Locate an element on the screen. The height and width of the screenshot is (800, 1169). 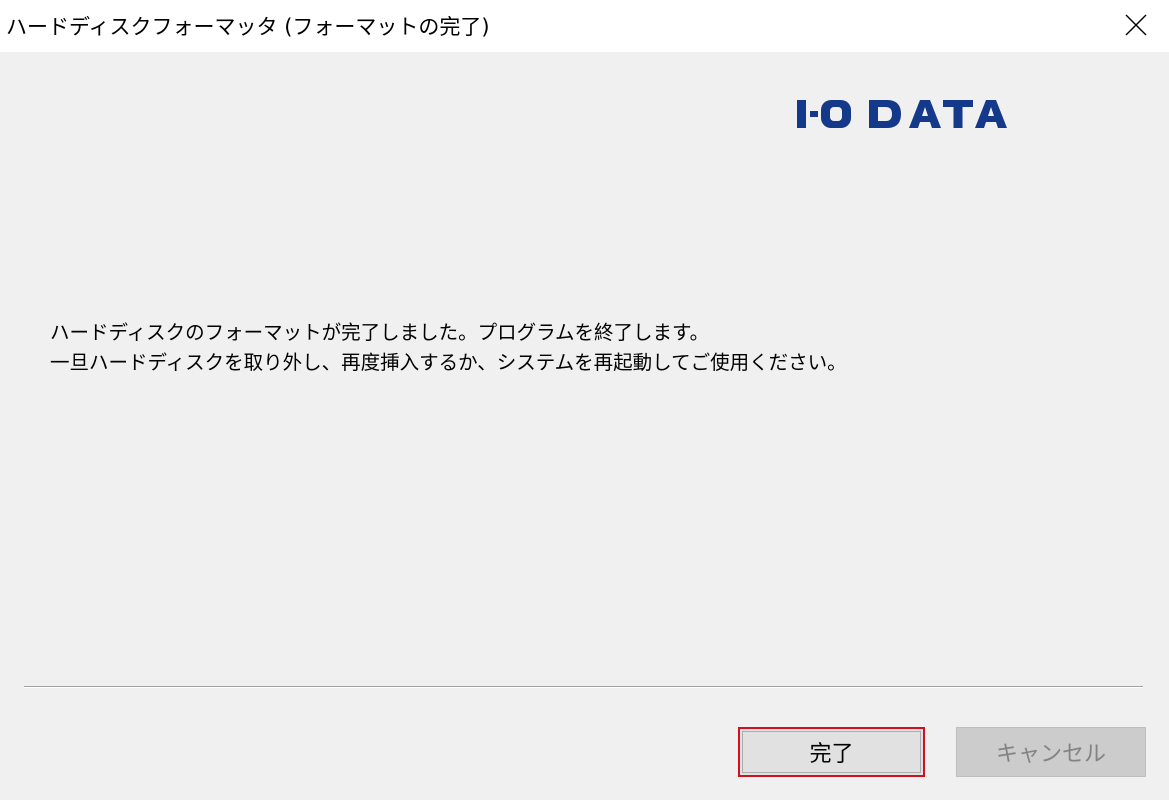
cancel-button: キャンセル is located at coordinates (1051, 752).